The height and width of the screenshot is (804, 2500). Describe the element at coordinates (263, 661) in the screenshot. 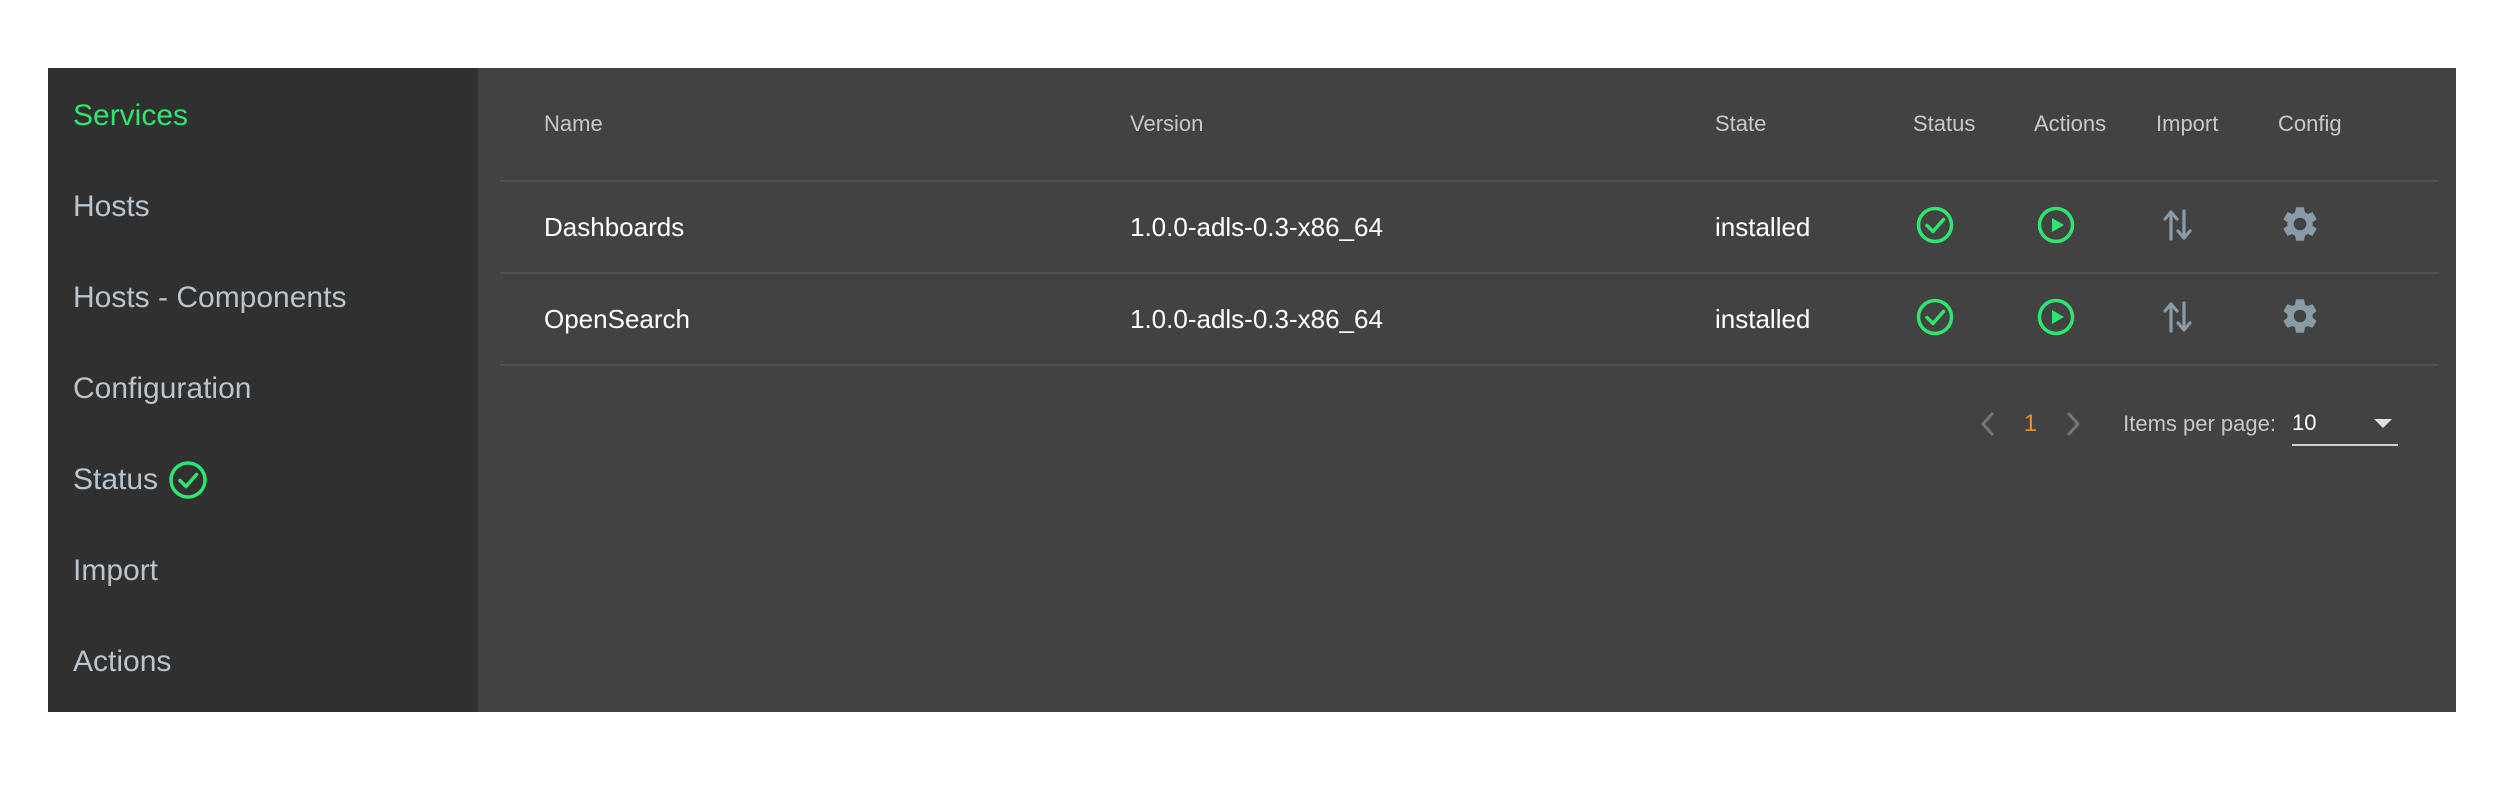

I see `sidebar-item-actions: Actions` at that location.